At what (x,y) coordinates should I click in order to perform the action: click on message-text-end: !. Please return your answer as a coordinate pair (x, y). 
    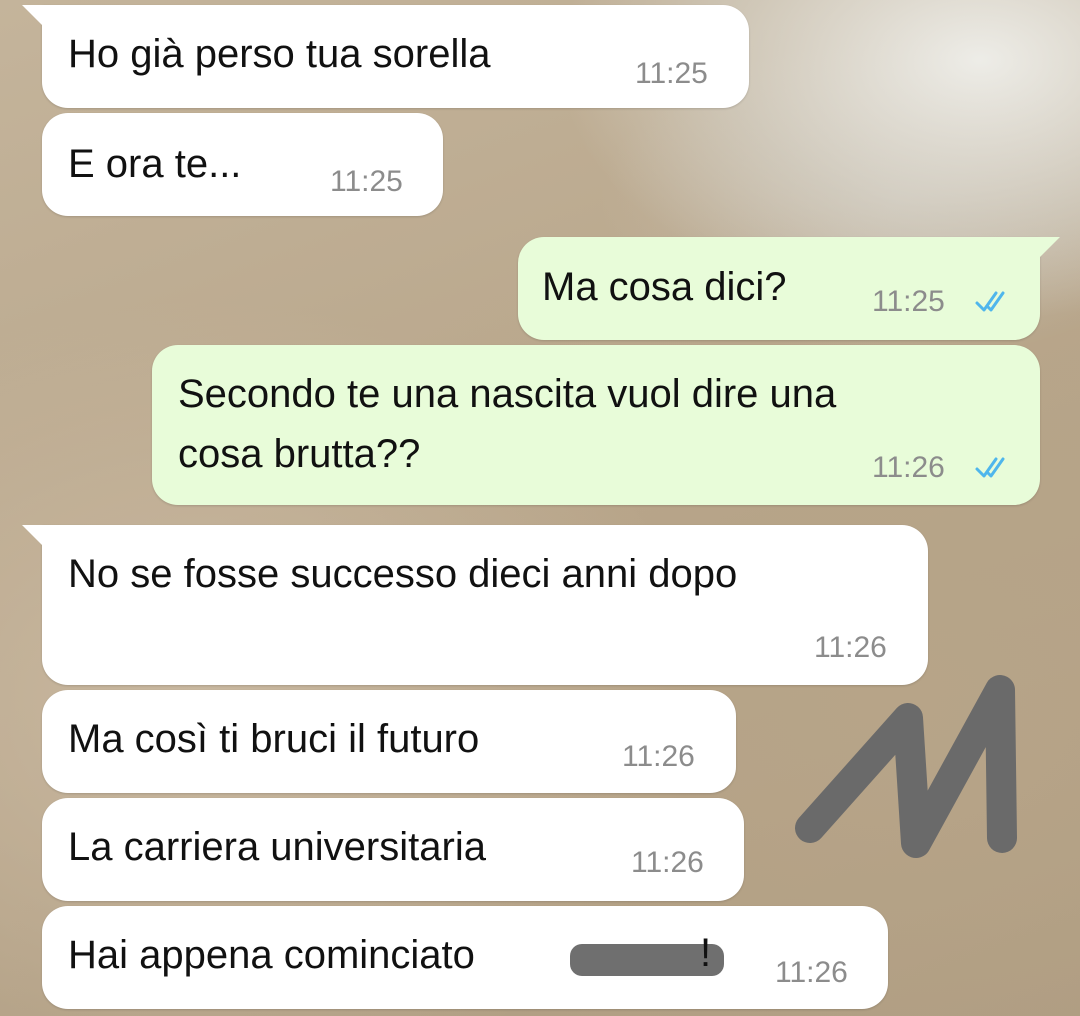
    Looking at the image, I should click on (706, 953).